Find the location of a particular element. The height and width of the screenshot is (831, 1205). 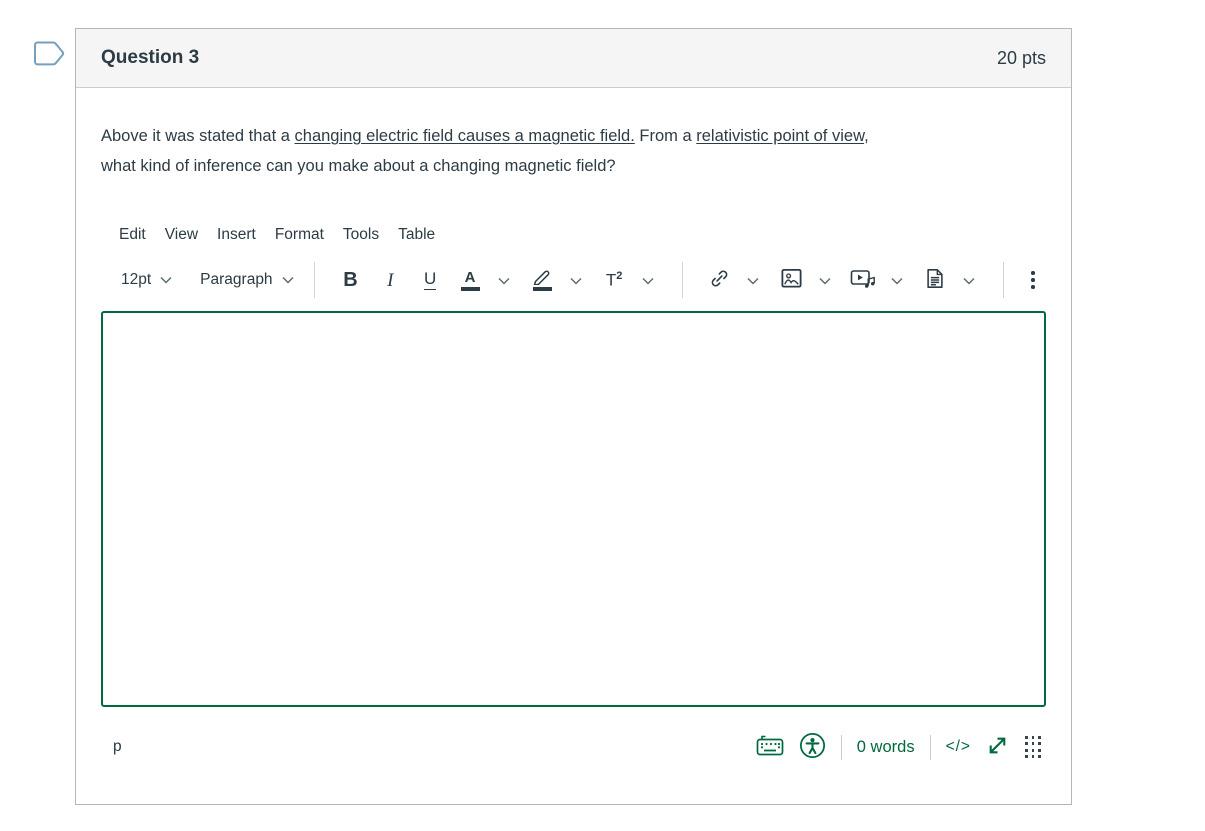

keyboard-shortcuts-button is located at coordinates (770, 747).